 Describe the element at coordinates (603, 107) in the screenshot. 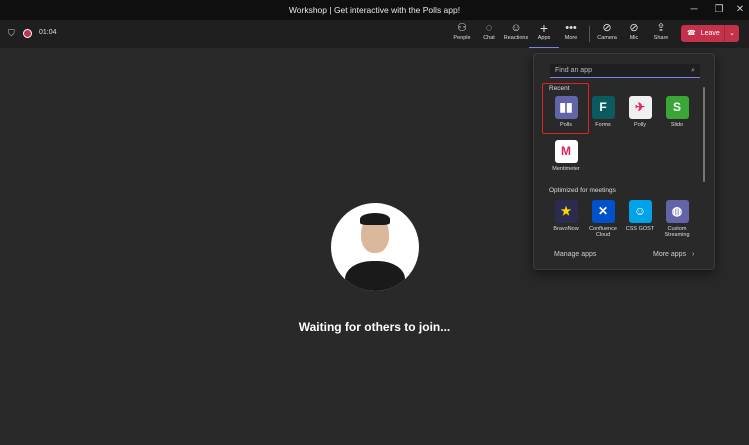

I see `forms-icon: F` at that location.